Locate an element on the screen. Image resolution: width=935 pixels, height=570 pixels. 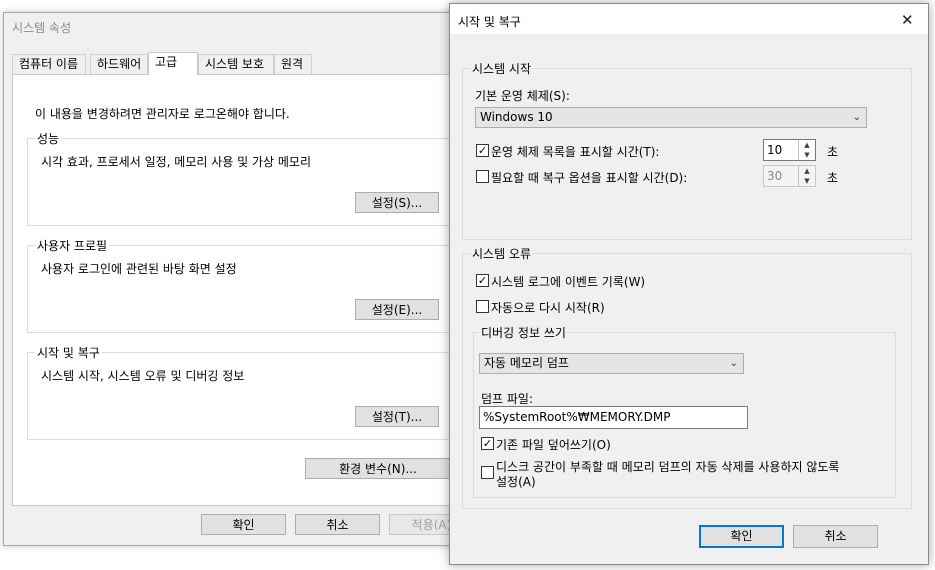
tab-computer-name: 컴퓨터 이름 is located at coordinates (49, 64).